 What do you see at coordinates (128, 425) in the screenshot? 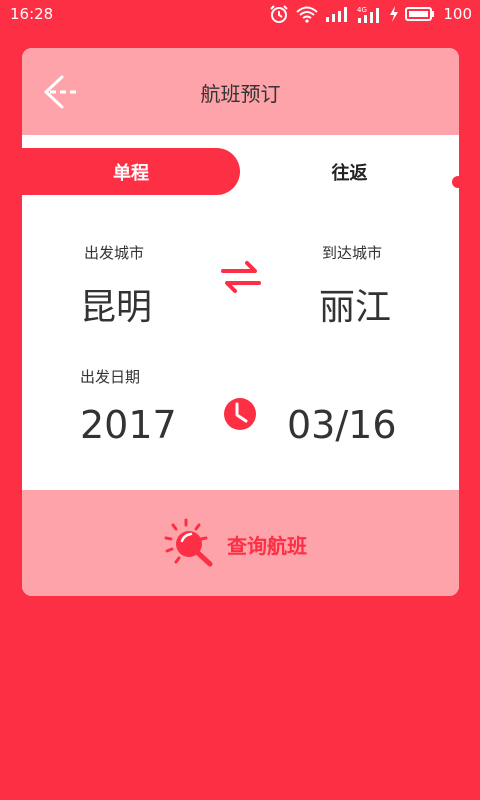
I see `date-year: 2017` at bounding box center [128, 425].